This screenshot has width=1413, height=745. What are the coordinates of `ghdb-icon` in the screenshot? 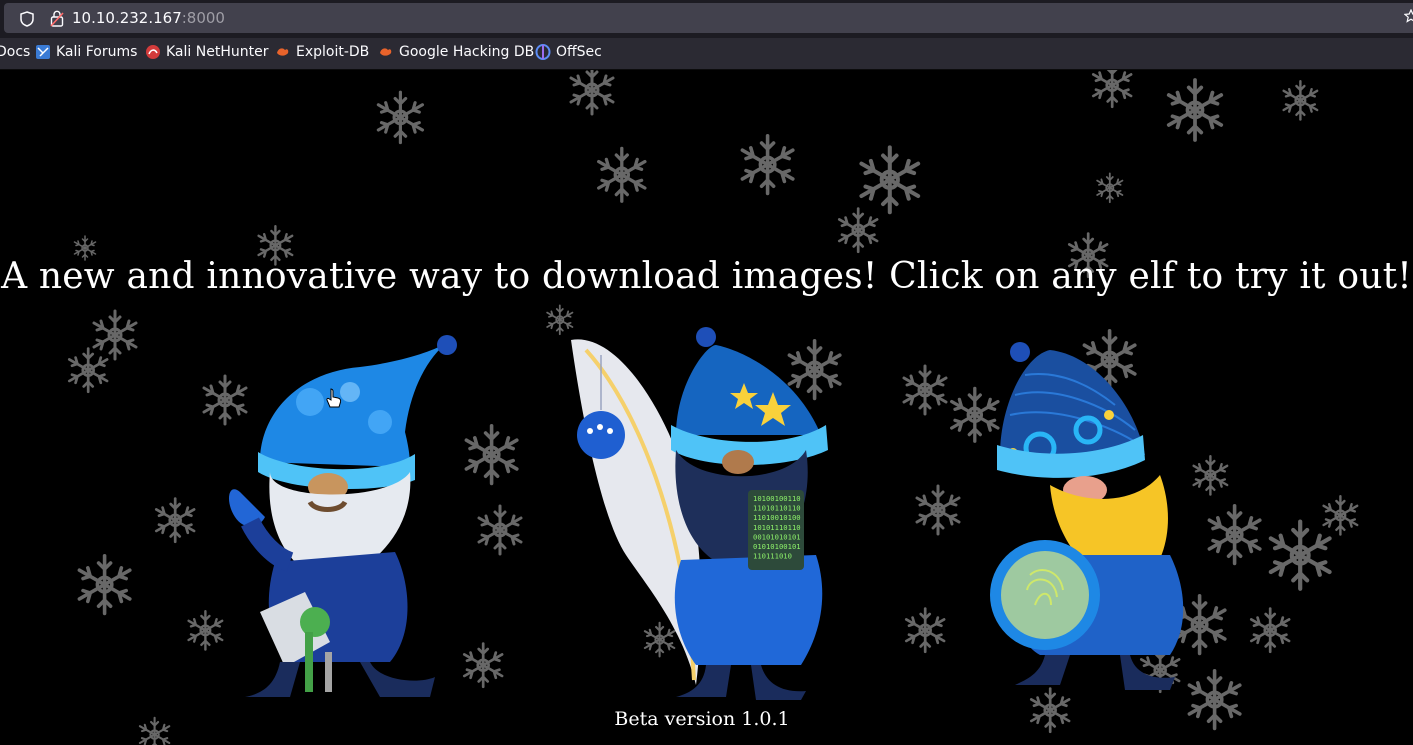 It's located at (386, 52).